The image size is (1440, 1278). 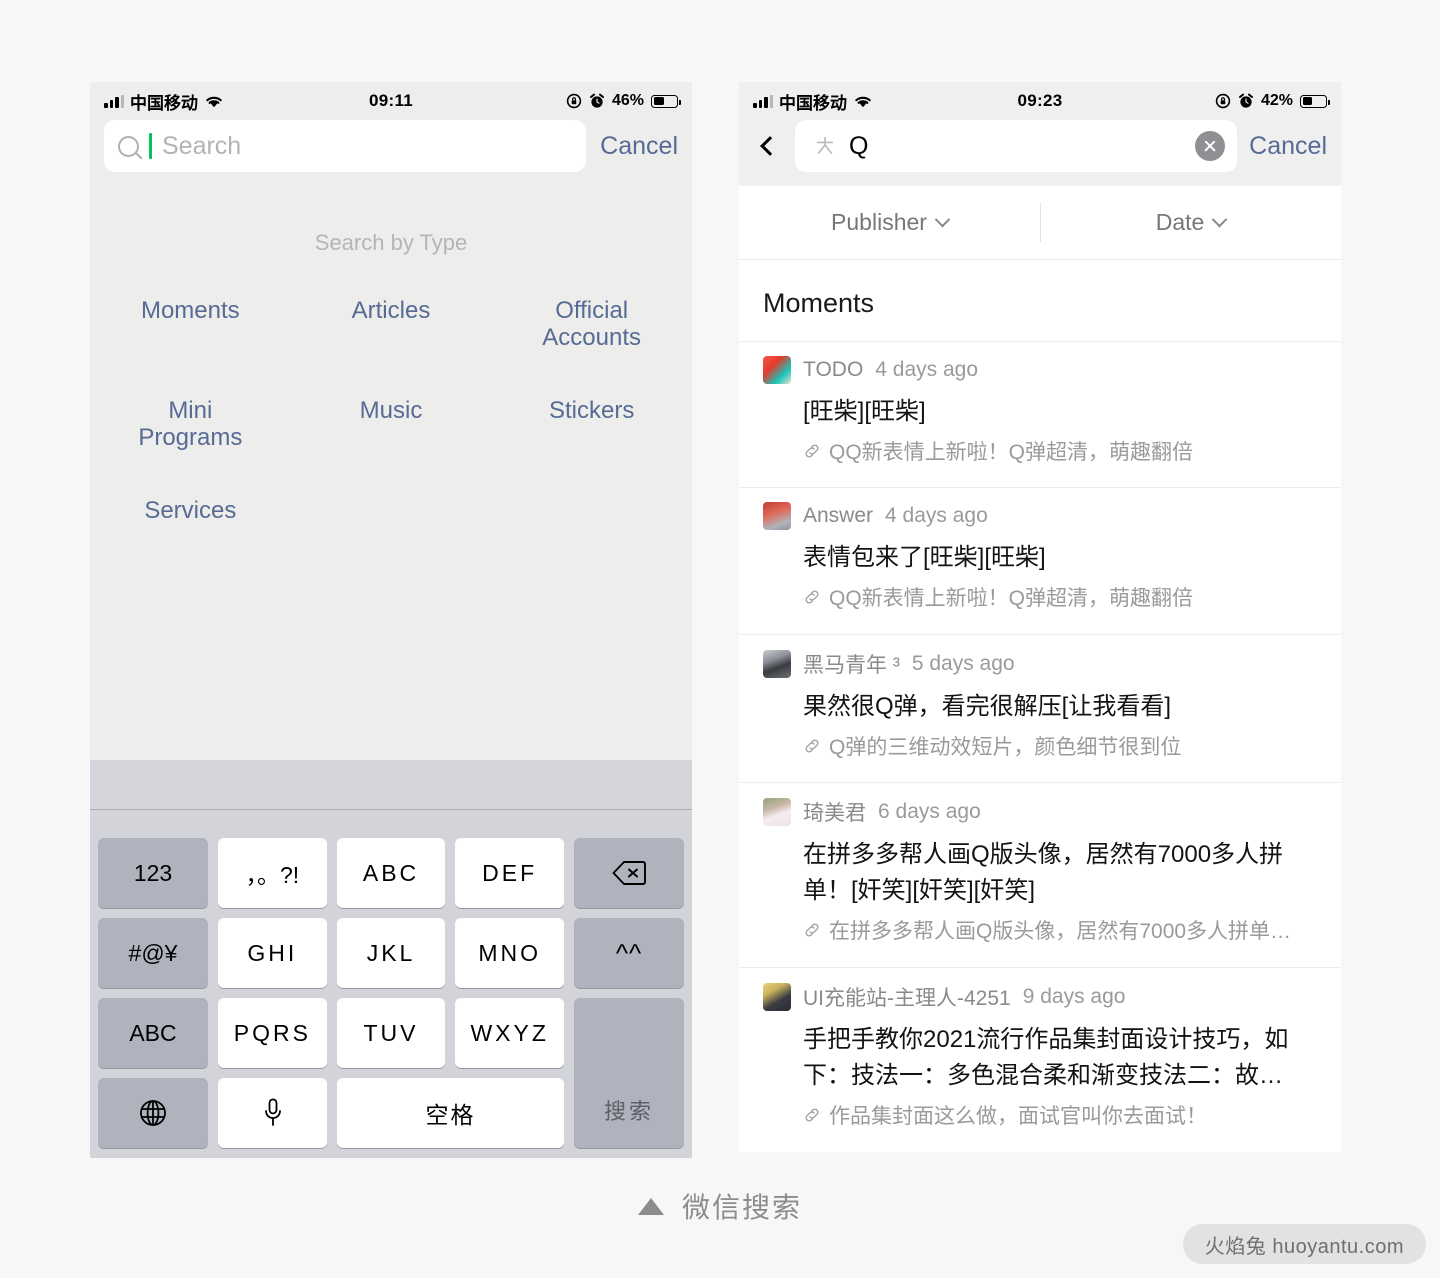 What do you see at coordinates (627, 100) in the screenshot?
I see `battery-percent-label: 46%` at bounding box center [627, 100].